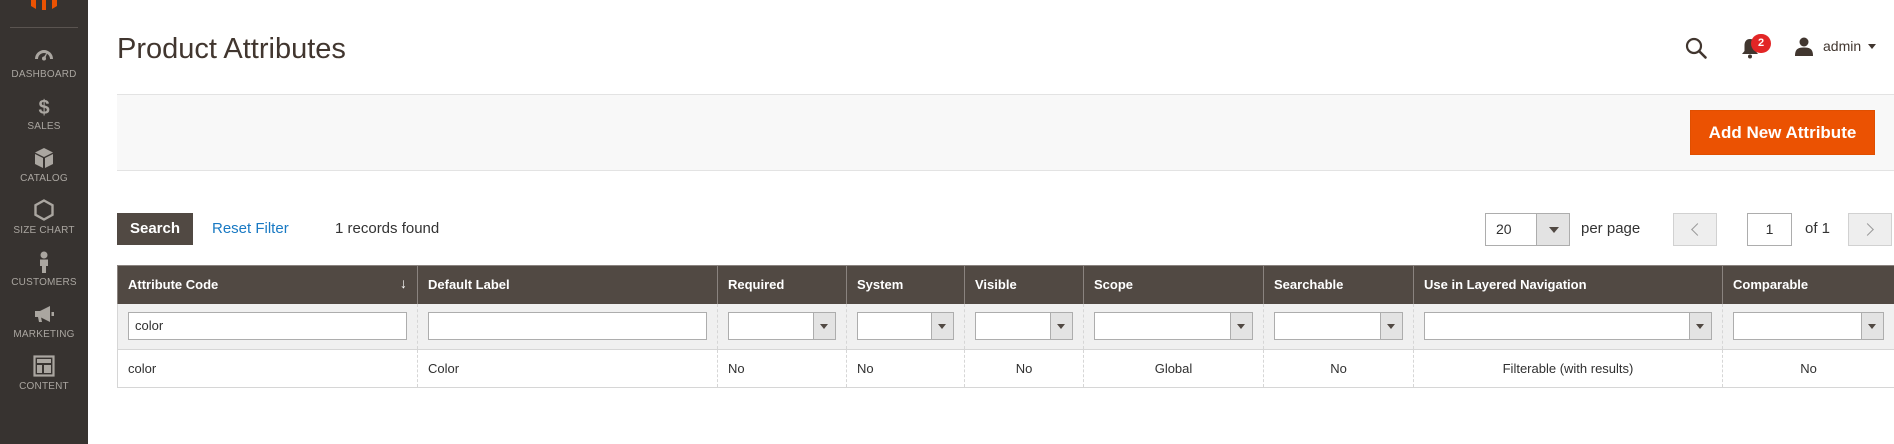 Image resolution: width=1894 pixels, height=444 pixels. Describe the element at coordinates (1611, 228) in the screenshot. I see `per-page-label: per page` at that location.